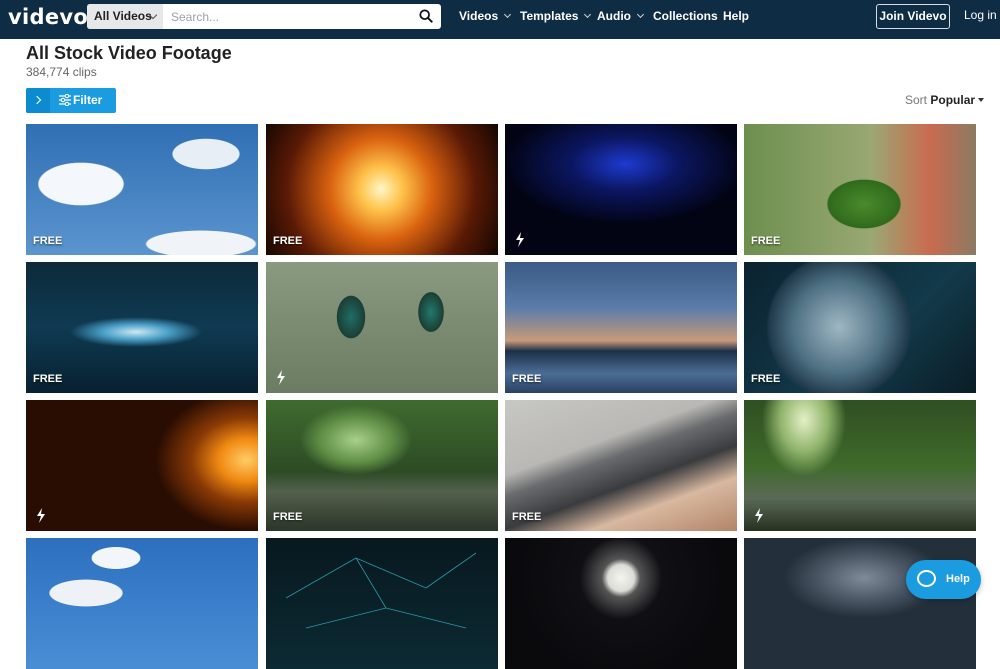 This screenshot has width=1000, height=669. I want to click on caret-down-icon, so click(981, 100).